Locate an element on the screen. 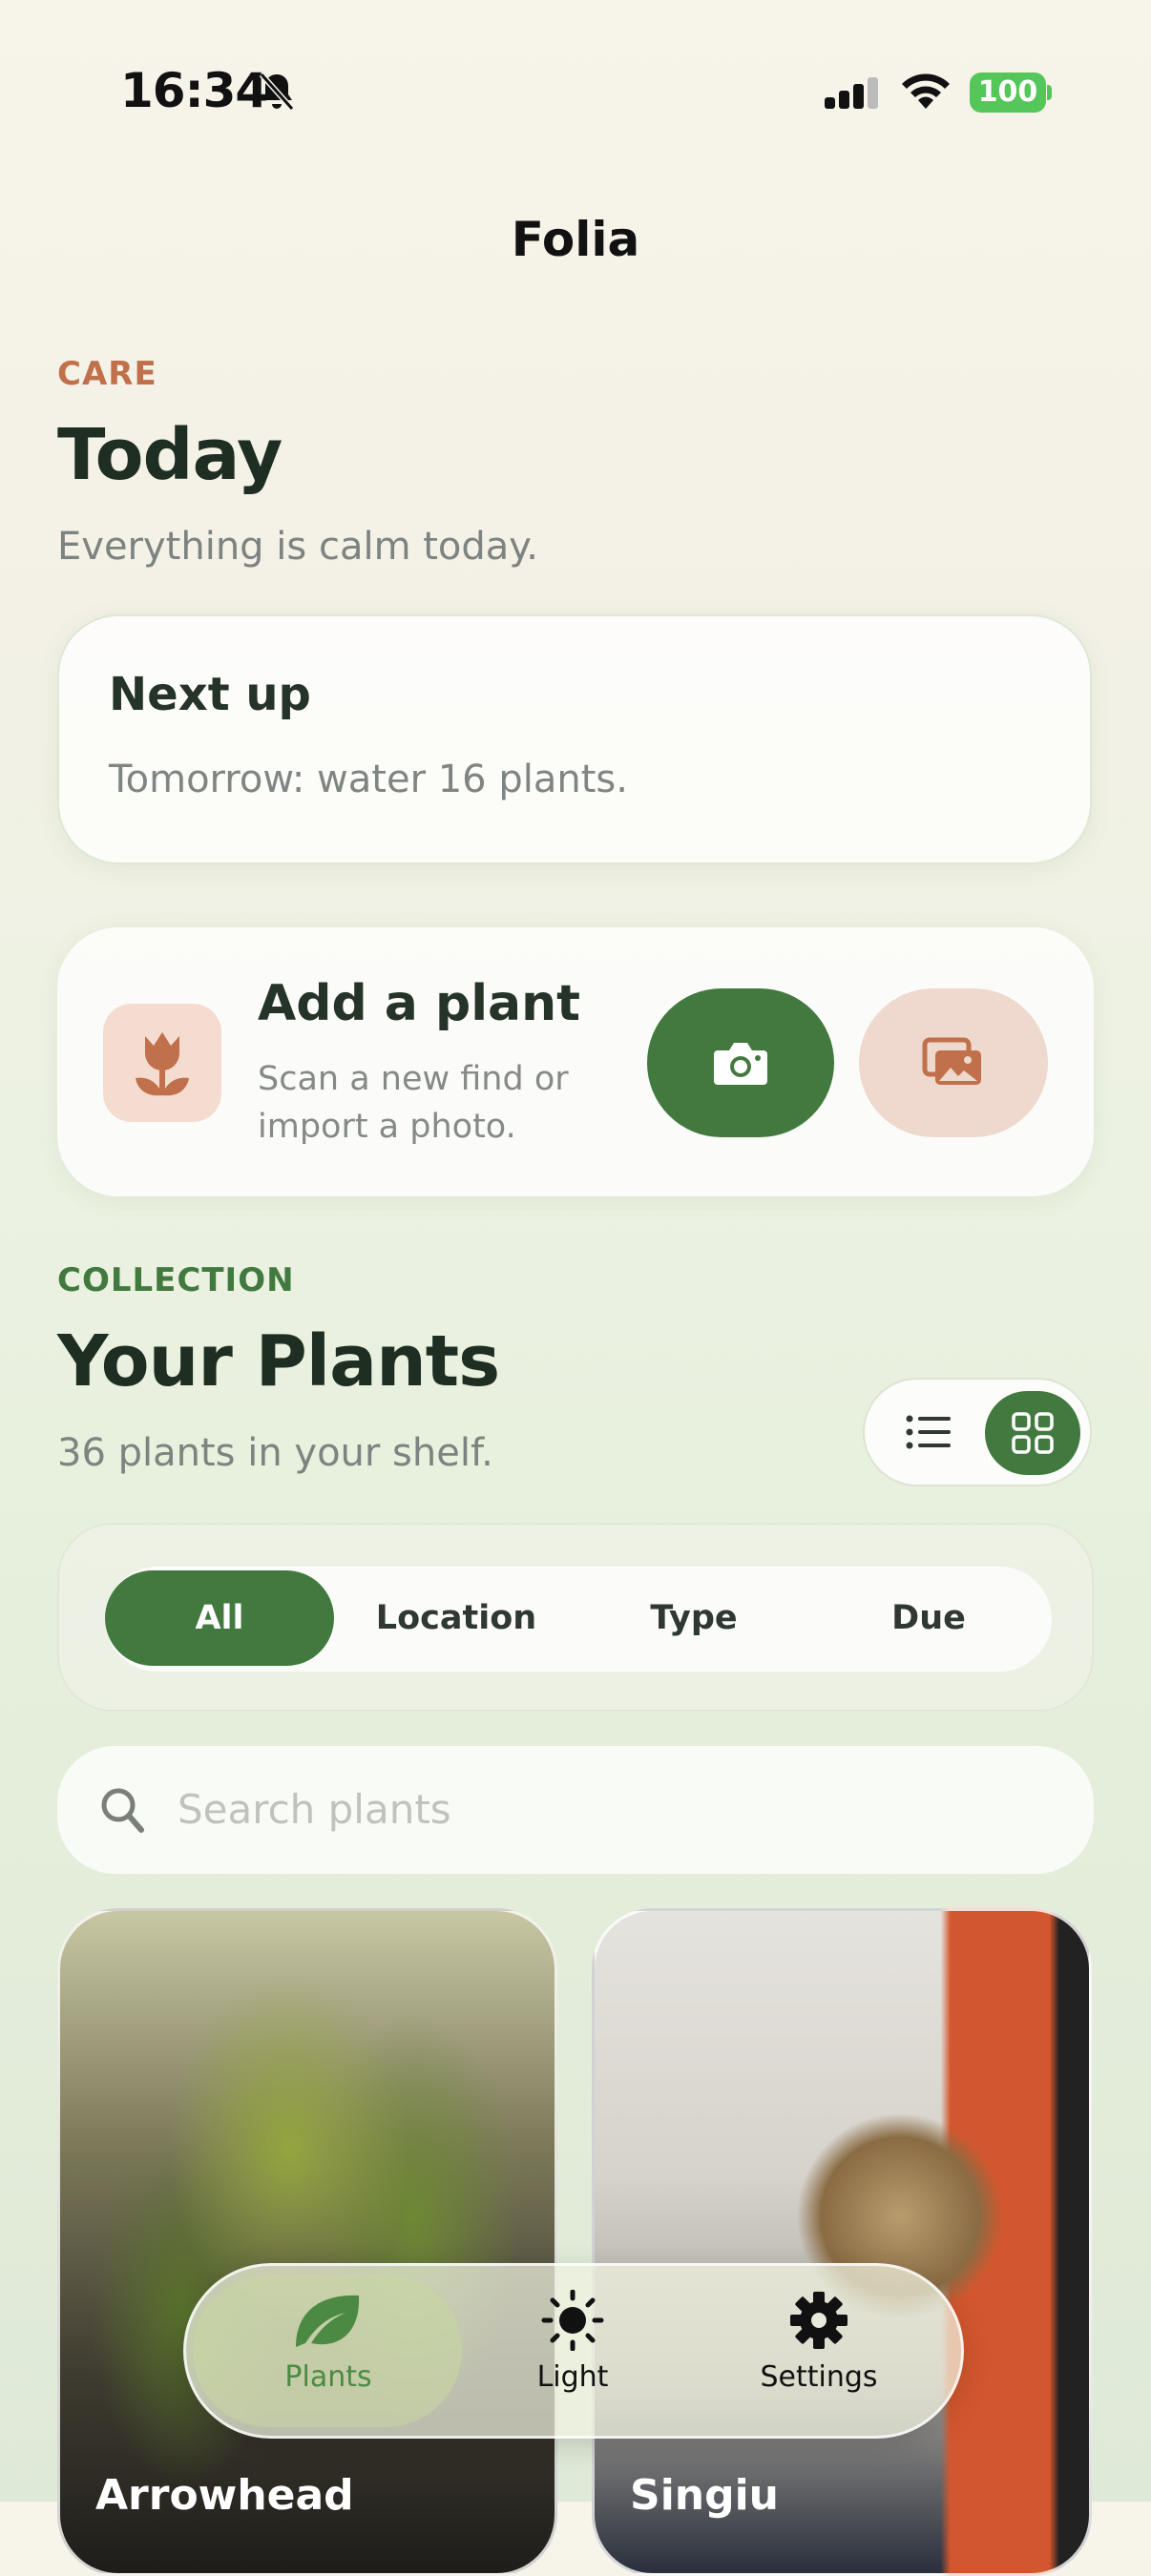  status-time: 16:34 is located at coordinates (194, 90).